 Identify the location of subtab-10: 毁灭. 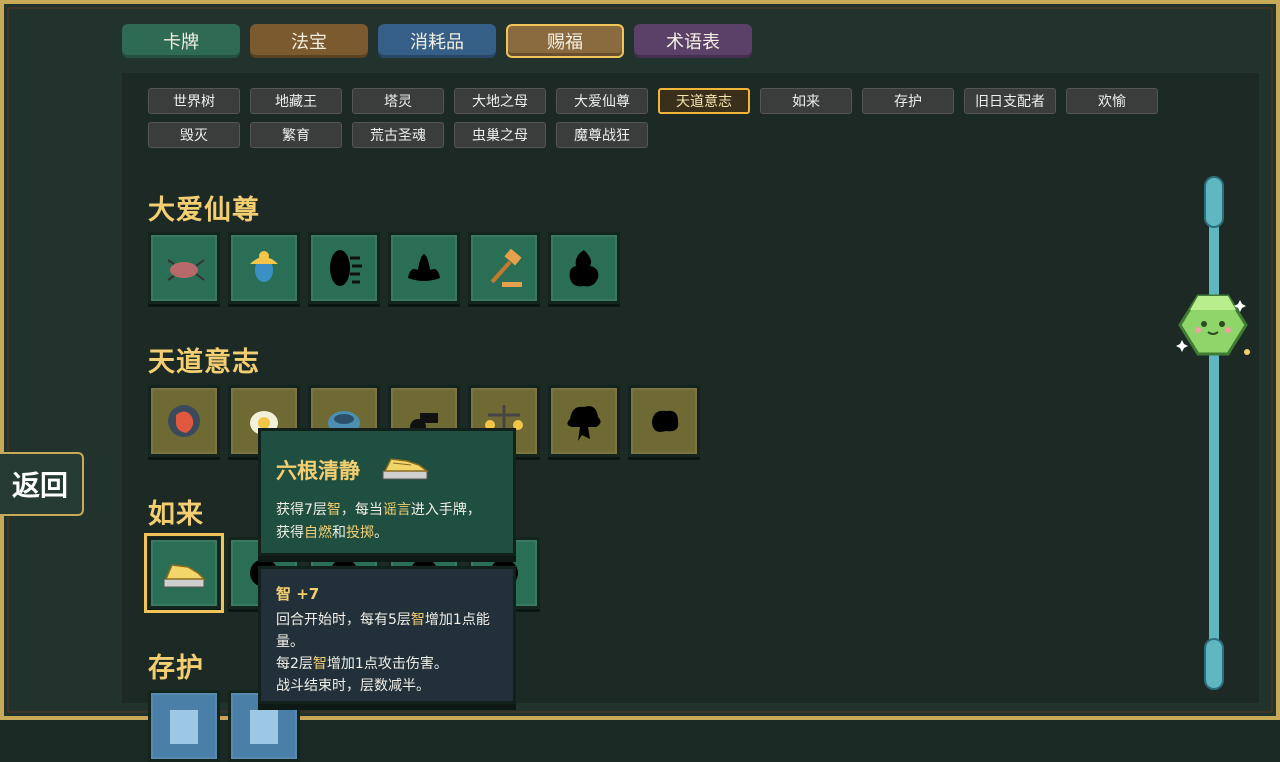
(194, 135).